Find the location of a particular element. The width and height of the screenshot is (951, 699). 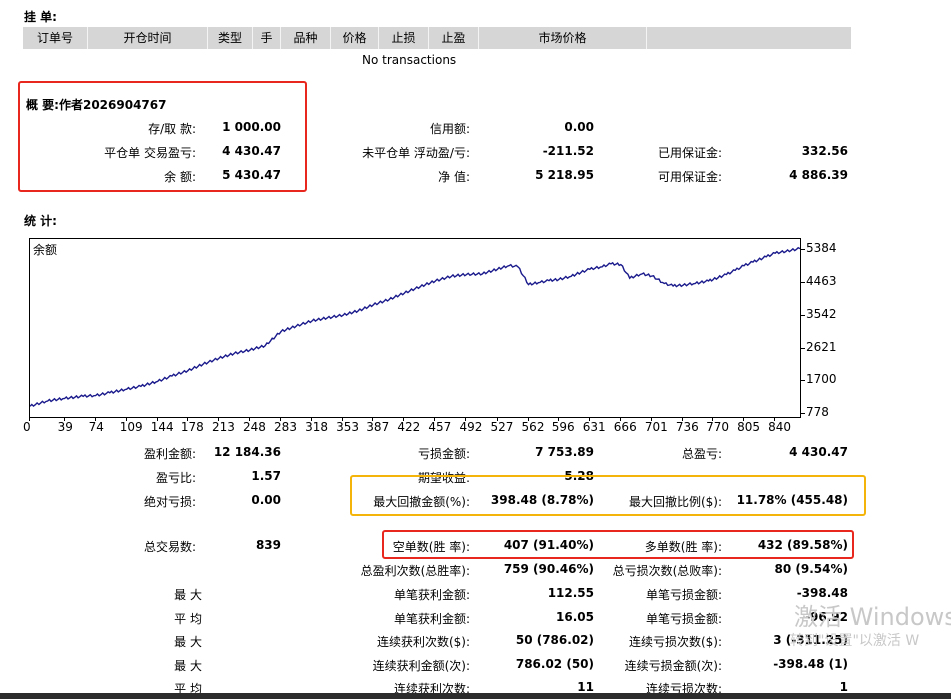

stats-title: 统 计: is located at coordinates (40, 221).